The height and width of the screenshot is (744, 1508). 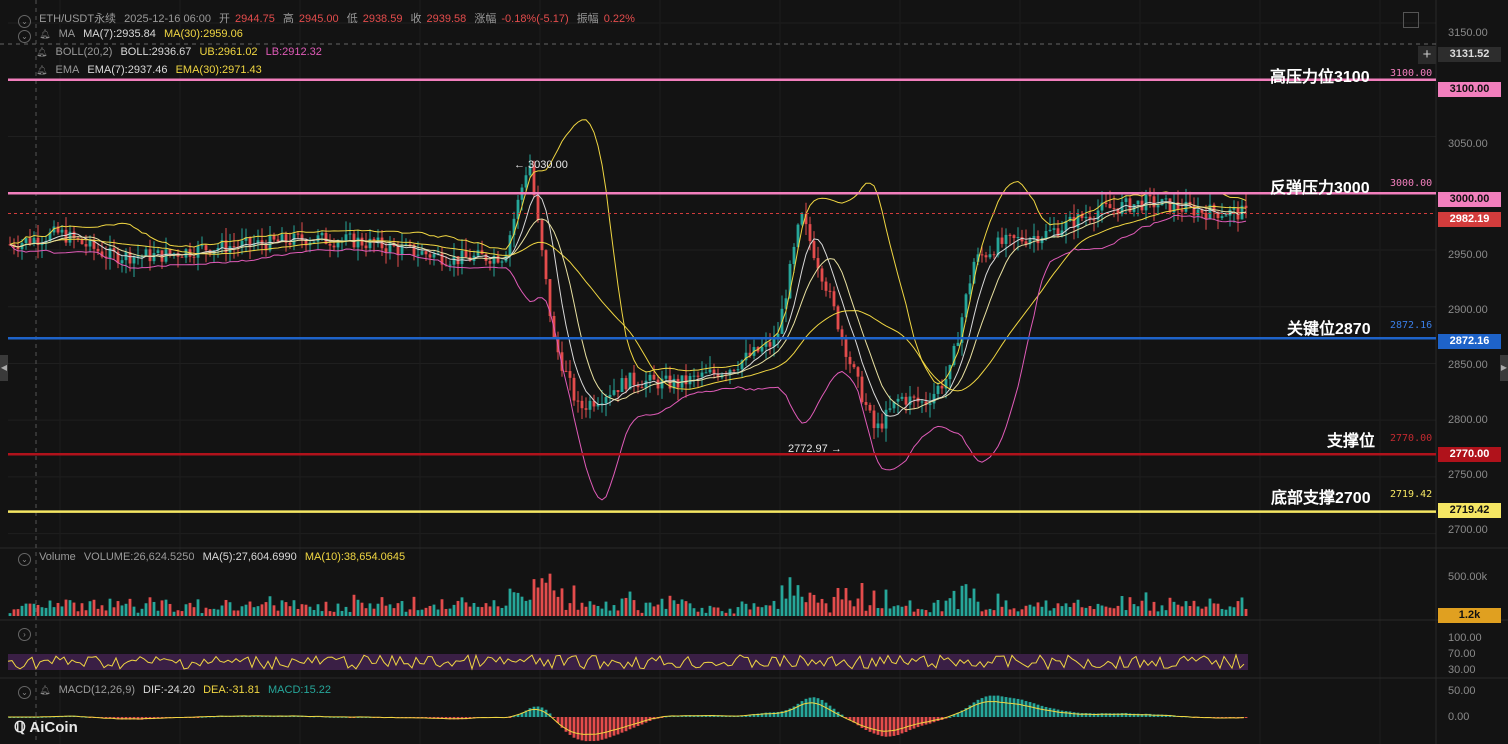 I want to click on scroll-right-arrow: ▶, so click(x=1504, y=368).